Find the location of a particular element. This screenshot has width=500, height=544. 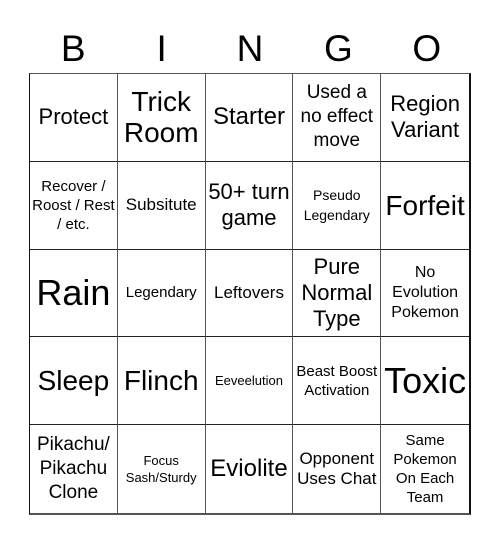

cell-label: No Evolution Pokemon is located at coordinates (425, 292).